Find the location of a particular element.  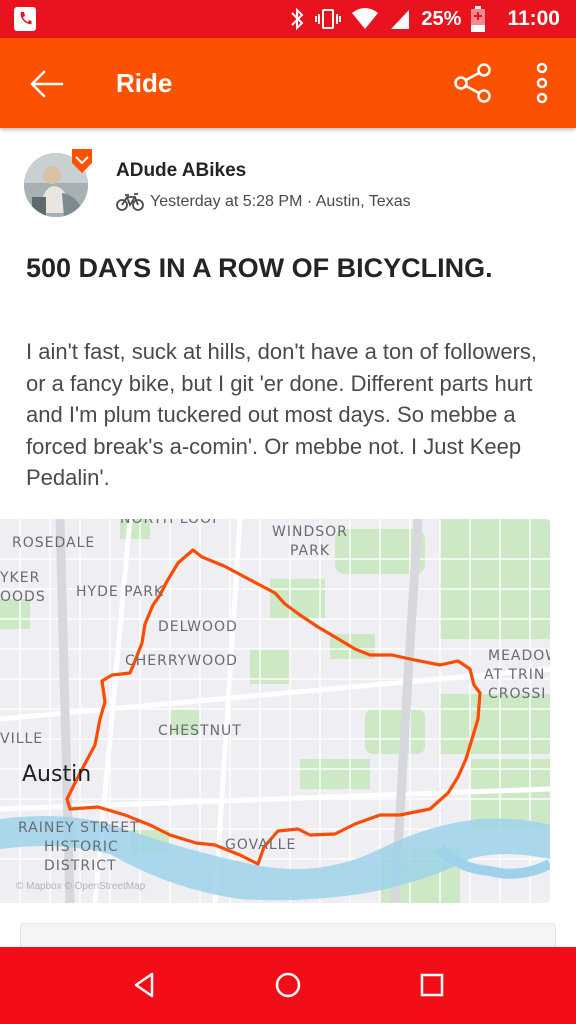

map-label-district: DISTRICT is located at coordinates (80, 866).